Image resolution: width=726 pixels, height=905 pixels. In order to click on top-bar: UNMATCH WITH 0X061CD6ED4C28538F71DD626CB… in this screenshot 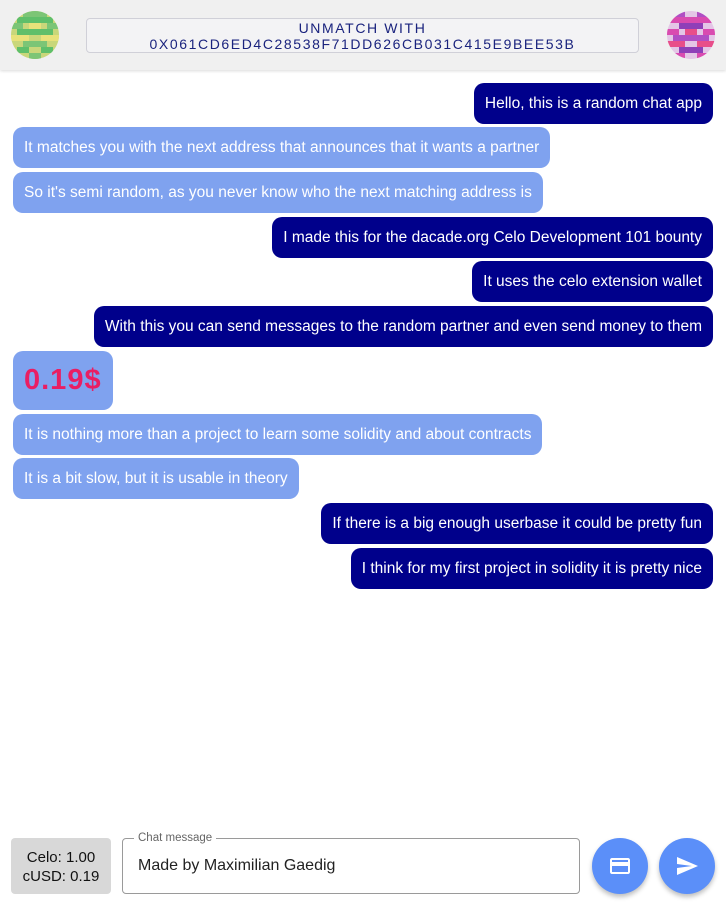, I will do `click(363, 35)`.